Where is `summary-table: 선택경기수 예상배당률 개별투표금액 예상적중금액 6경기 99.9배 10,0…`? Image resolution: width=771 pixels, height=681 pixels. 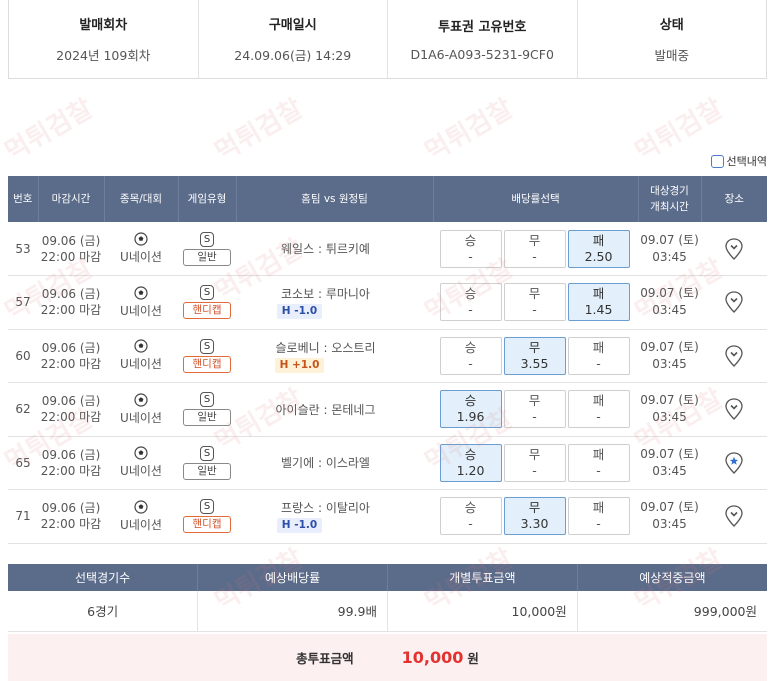 summary-table: 선택경기수 예상배당률 개별투표금액 예상적중금액 6경기 99.9배 10,0… is located at coordinates (387, 598).